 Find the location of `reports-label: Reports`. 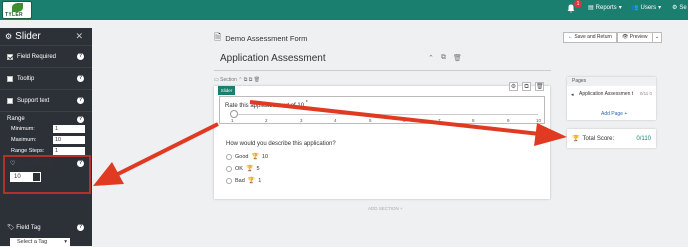

reports-label: Reports is located at coordinates (606, 7).